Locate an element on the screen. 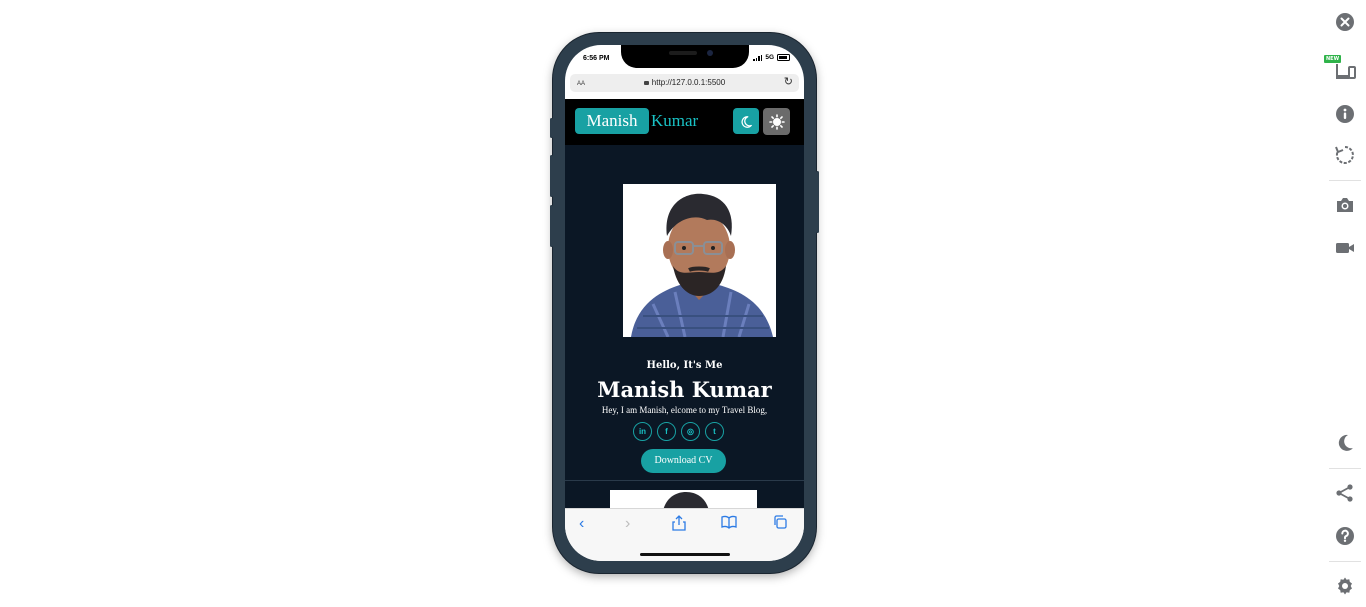 This screenshot has height=607, width=1366. site-navbar: Manish Kumar is located at coordinates (684, 122).